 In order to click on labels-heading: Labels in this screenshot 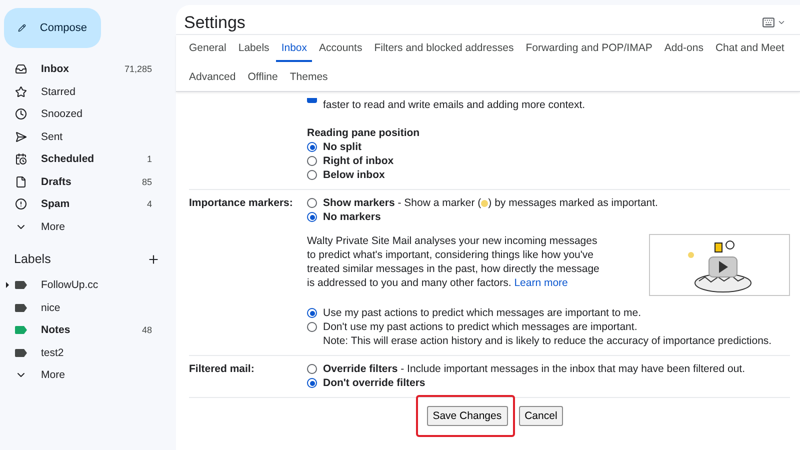, I will do `click(32, 259)`.